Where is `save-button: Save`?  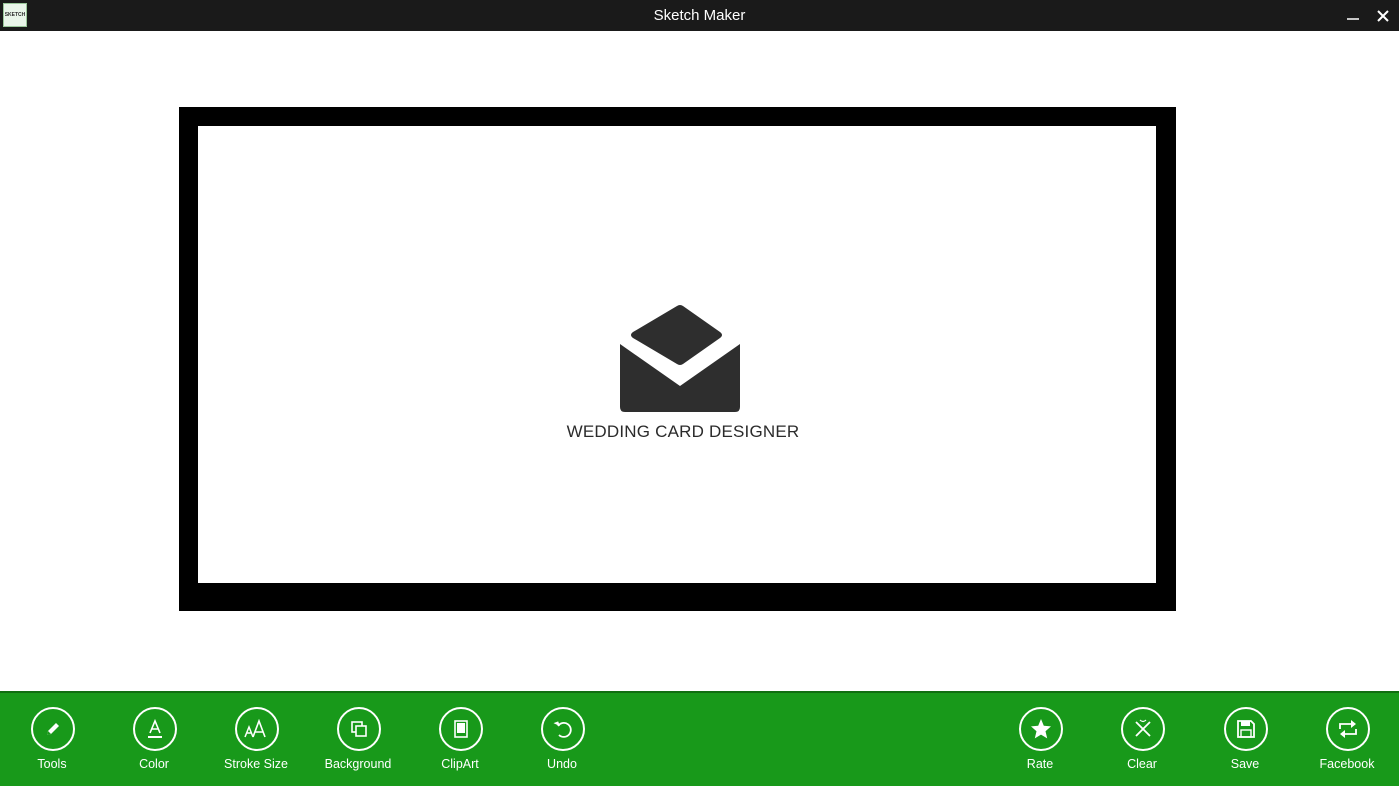
save-button: Save is located at coordinates (1245, 743).